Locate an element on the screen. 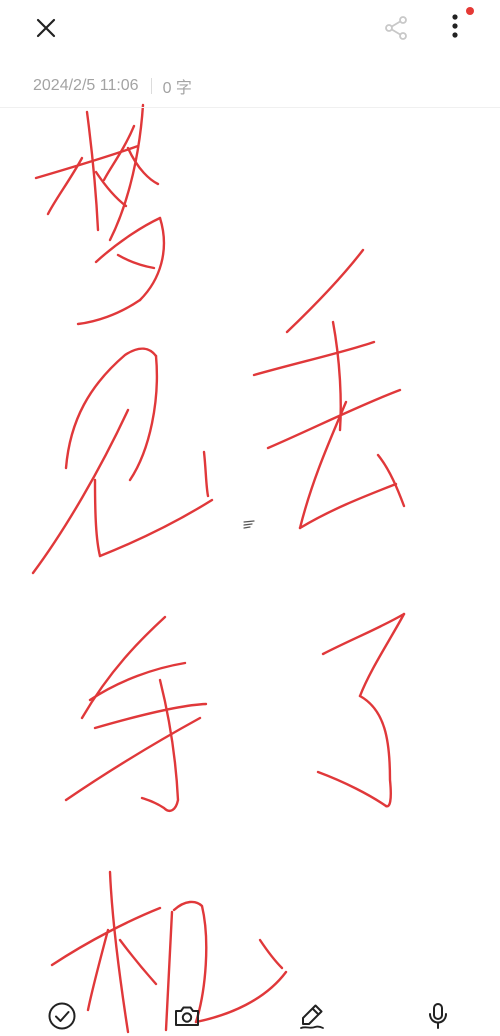 The image size is (500, 1036). check-circle-icon is located at coordinates (62, 1016).